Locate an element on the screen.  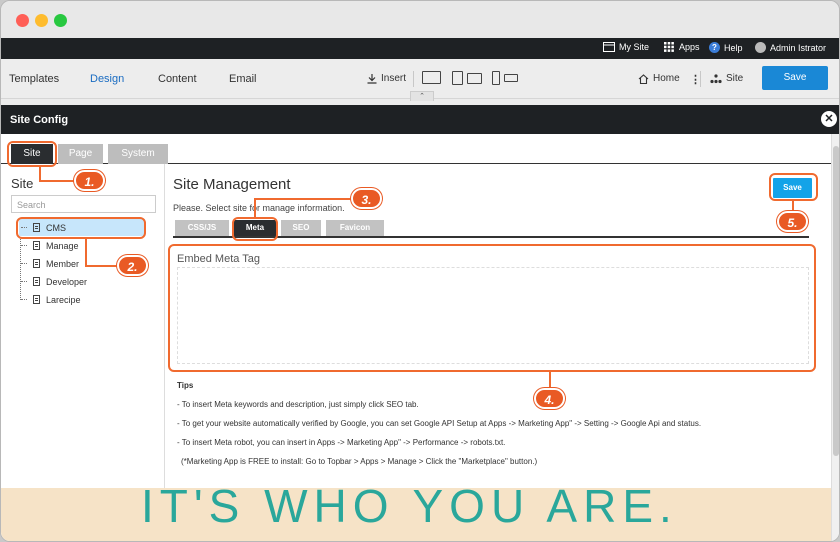
mobile-view-icon is located at coordinates (496, 78).